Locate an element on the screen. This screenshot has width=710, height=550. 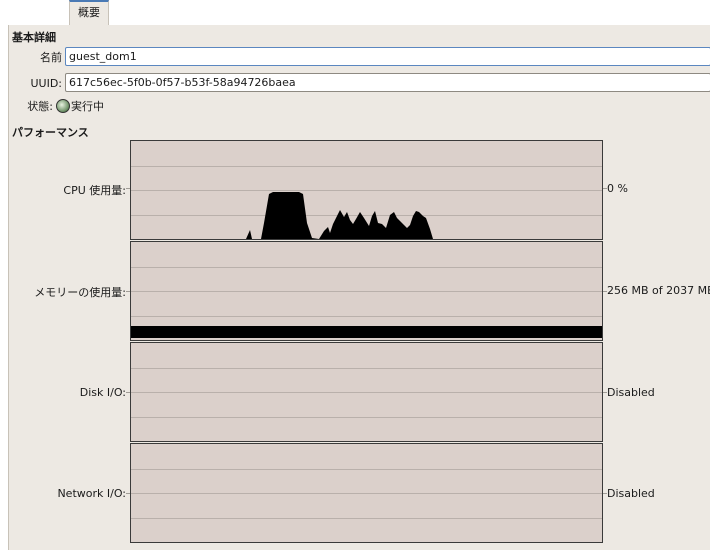
cpu-usage-label: CPU 使用量: is located at coordinates (94, 190).